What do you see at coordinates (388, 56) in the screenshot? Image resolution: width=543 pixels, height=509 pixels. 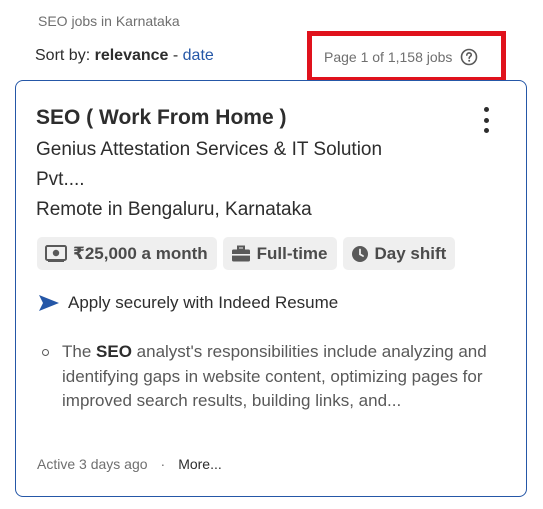 I see `page-count-text: Page 1 of 1,158 jobs` at bounding box center [388, 56].